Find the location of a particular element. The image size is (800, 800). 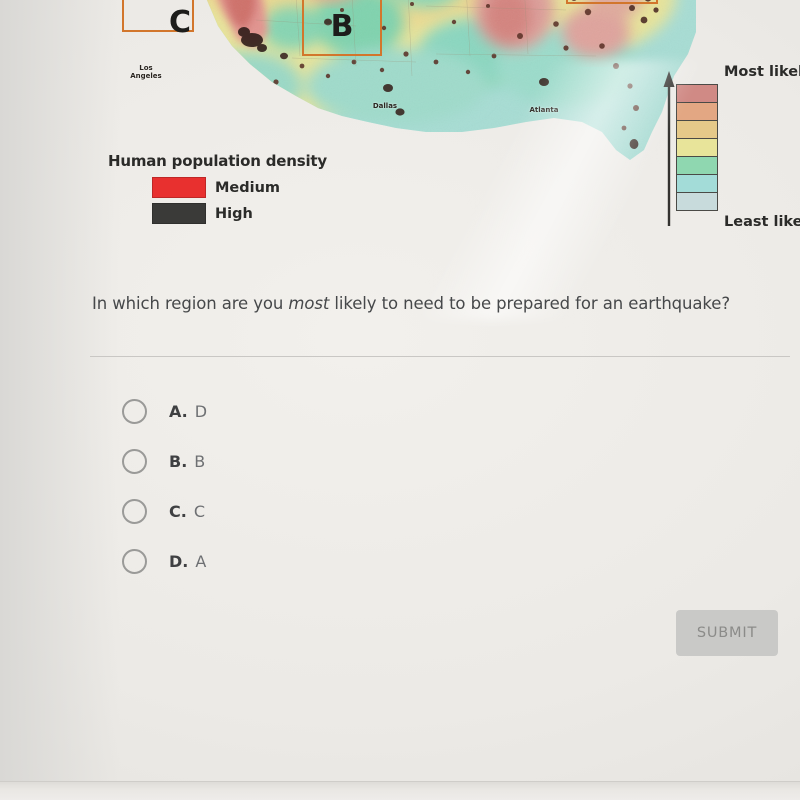

up-arrow-icon is located at coordinates (669, 148).